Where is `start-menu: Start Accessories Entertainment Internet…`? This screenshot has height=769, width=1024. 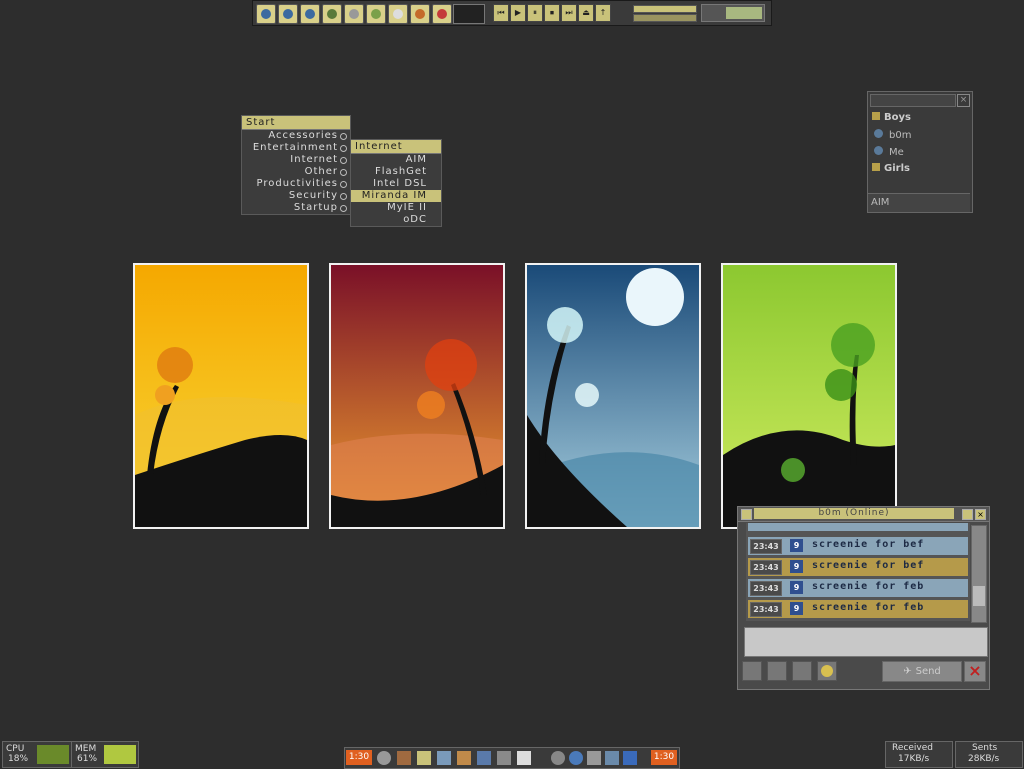 start-menu: Start Accessories Entertainment Internet… is located at coordinates (296, 165).